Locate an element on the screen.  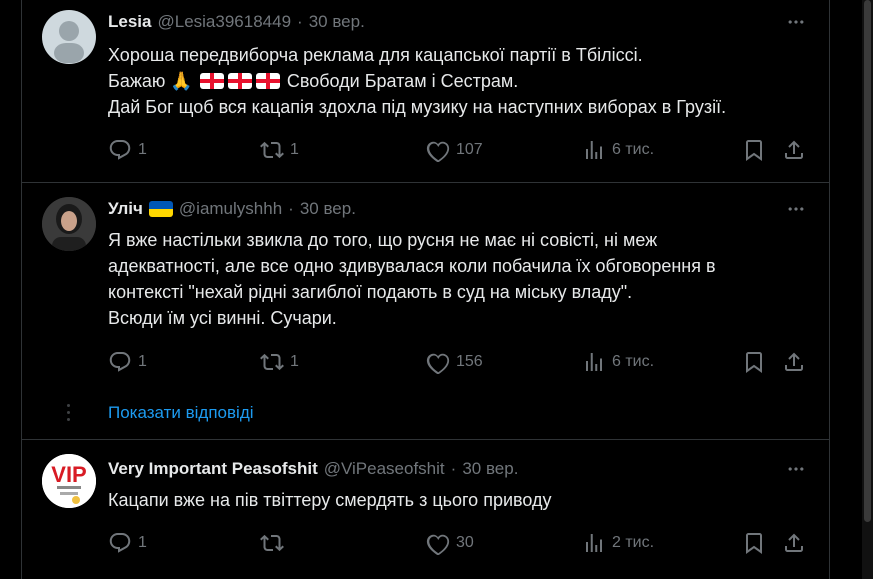
like-button: 30 is located at coordinates (450, 543).